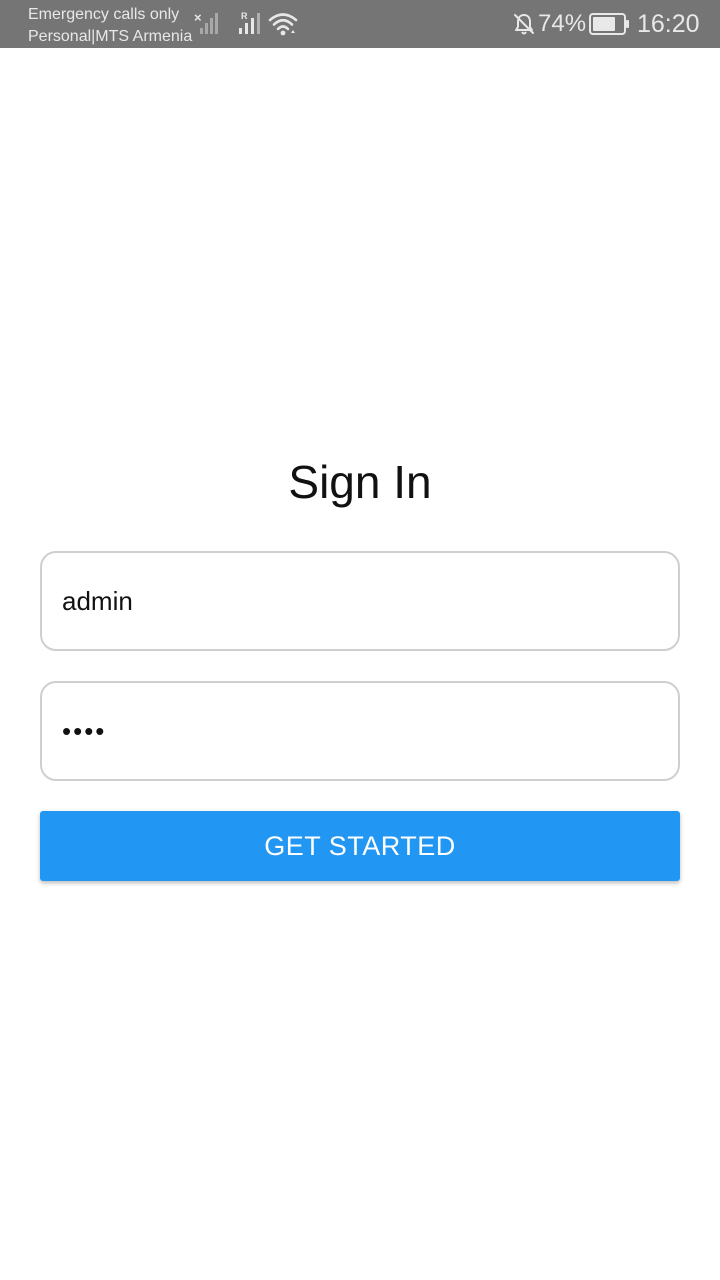 The image size is (720, 1280). What do you see at coordinates (110, 36) in the screenshot?
I see `carrier-line-2: Personal|MTS Armenia` at bounding box center [110, 36].